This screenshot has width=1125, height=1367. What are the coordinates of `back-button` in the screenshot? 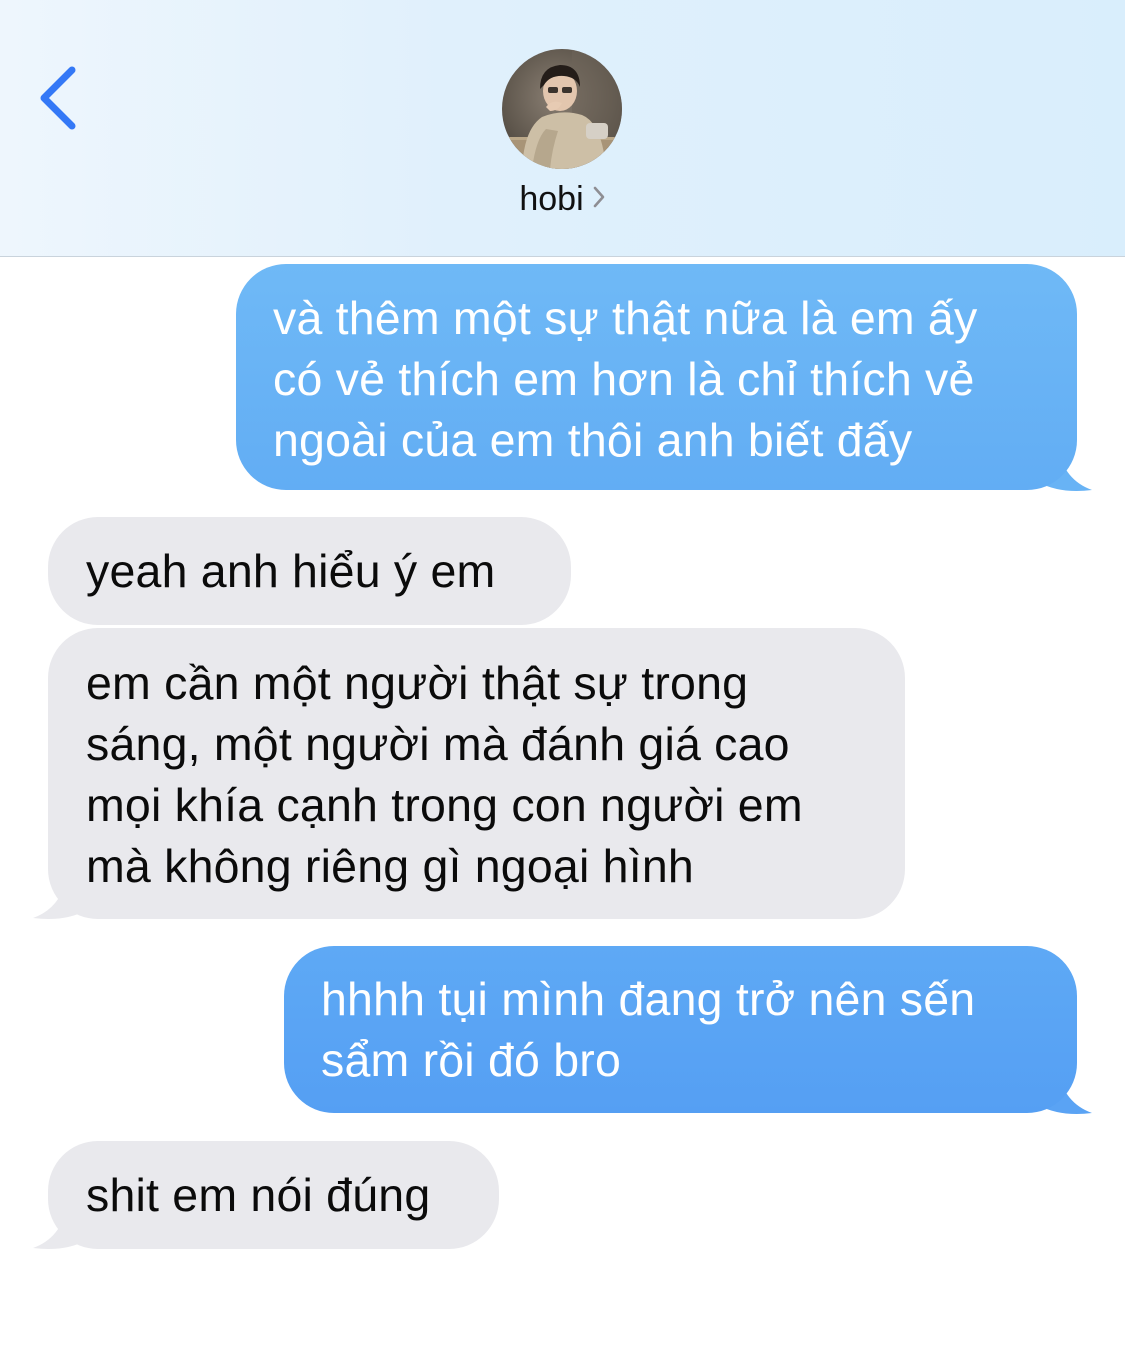 It's located at (60, 100).